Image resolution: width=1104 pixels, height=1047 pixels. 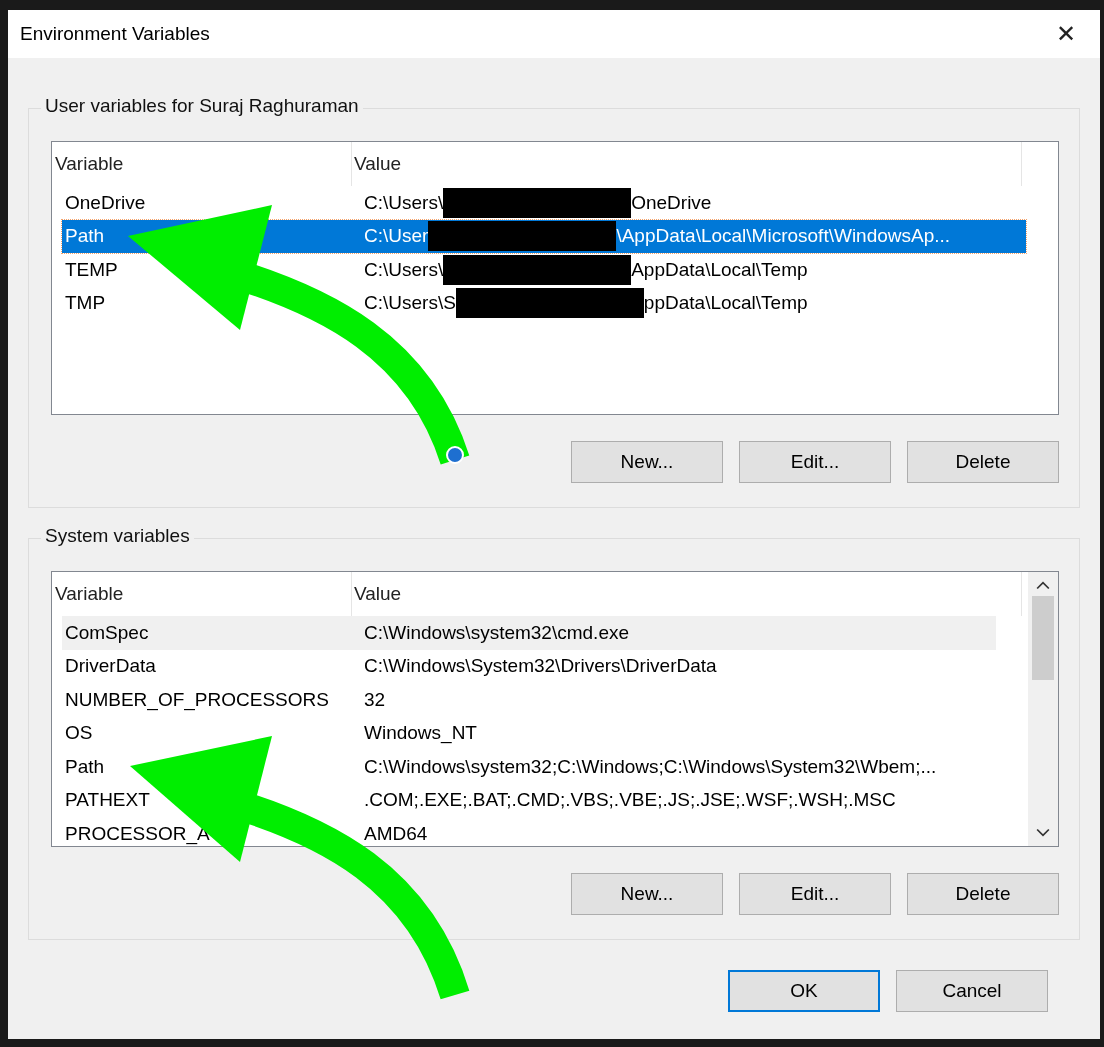 What do you see at coordinates (115, 34) in the screenshot?
I see `window-title: Environment Variables` at bounding box center [115, 34].